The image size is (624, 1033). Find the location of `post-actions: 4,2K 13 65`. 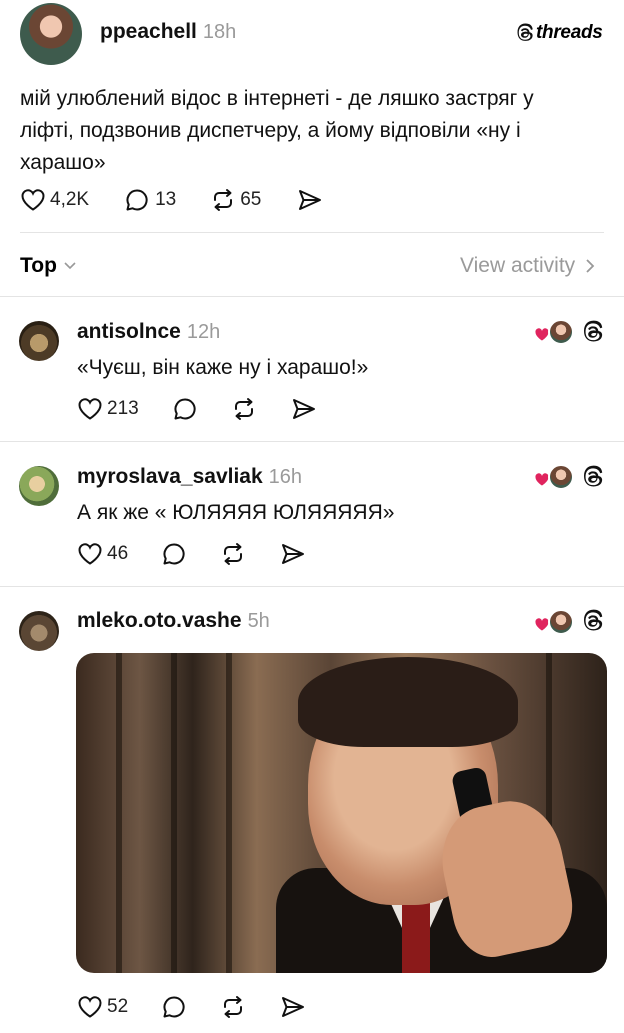

post-actions: 4,2K 13 65 is located at coordinates (171, 200).